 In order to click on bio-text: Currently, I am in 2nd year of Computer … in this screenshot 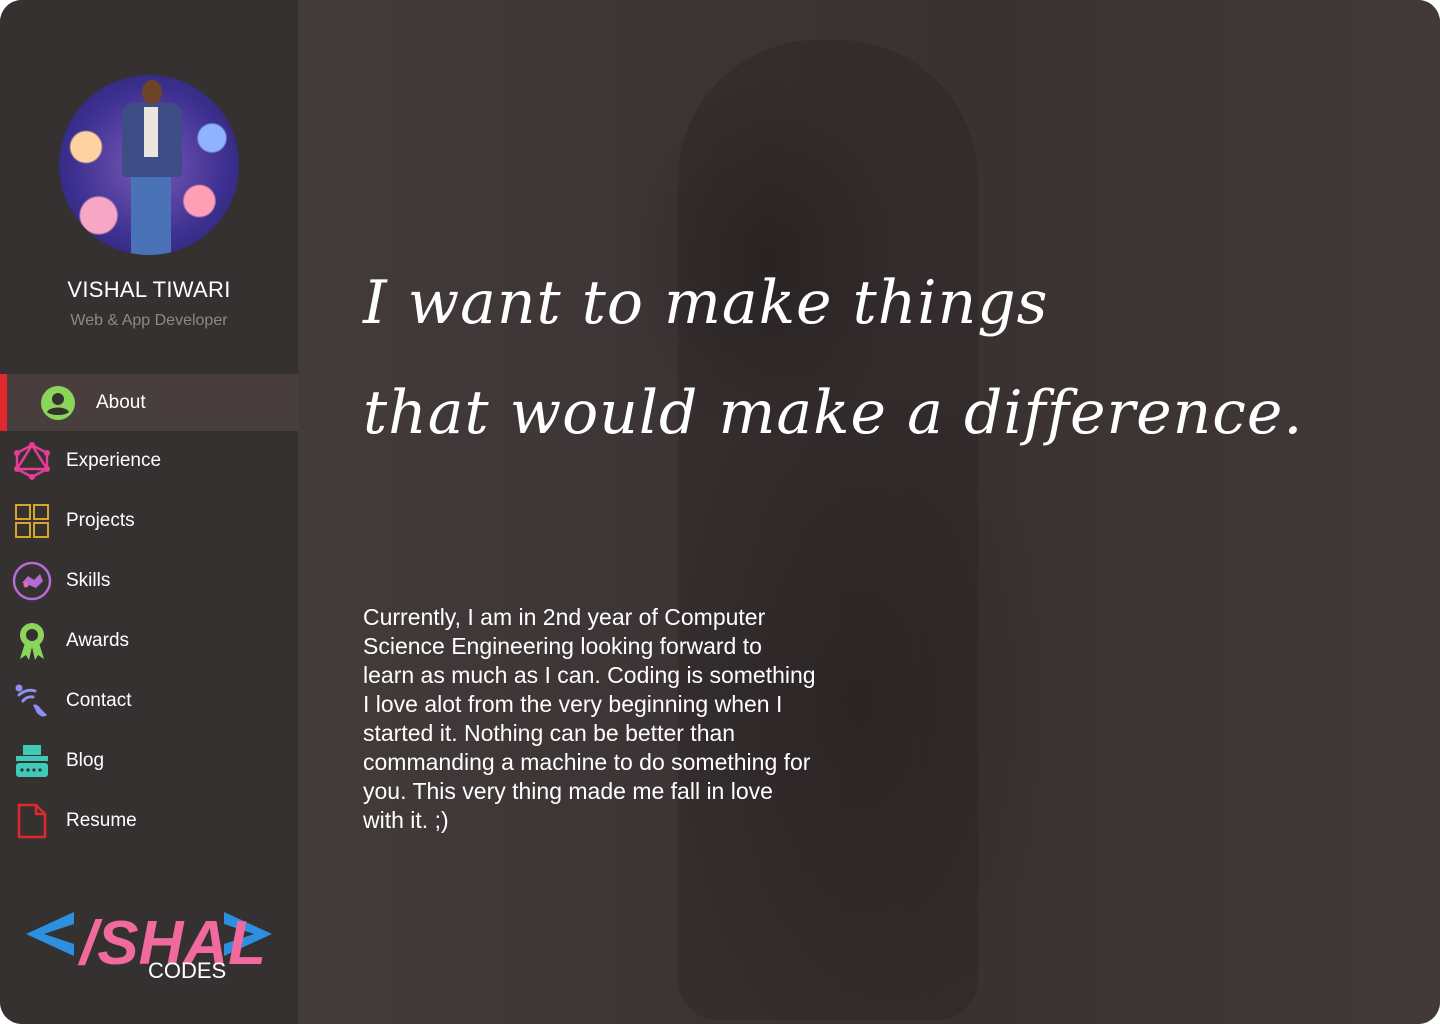, I will do `click(589, 718)`.